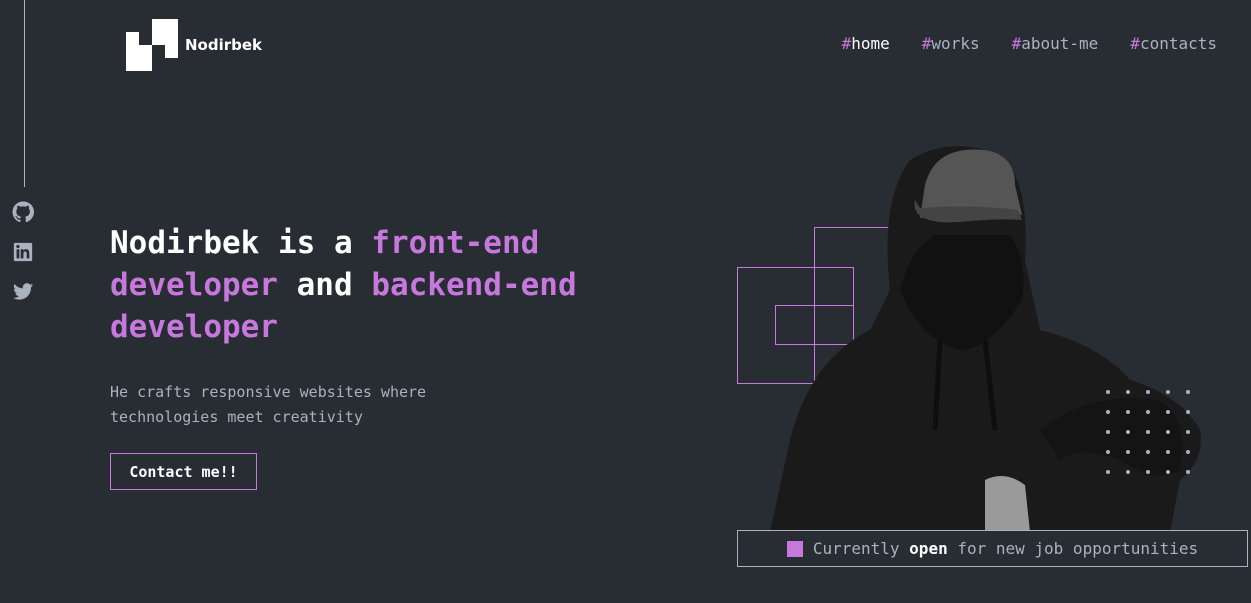  What do you see at coordinates (24, 93) in the screenshot?
I see `social-rail-line` at bounding box center [24, 93].